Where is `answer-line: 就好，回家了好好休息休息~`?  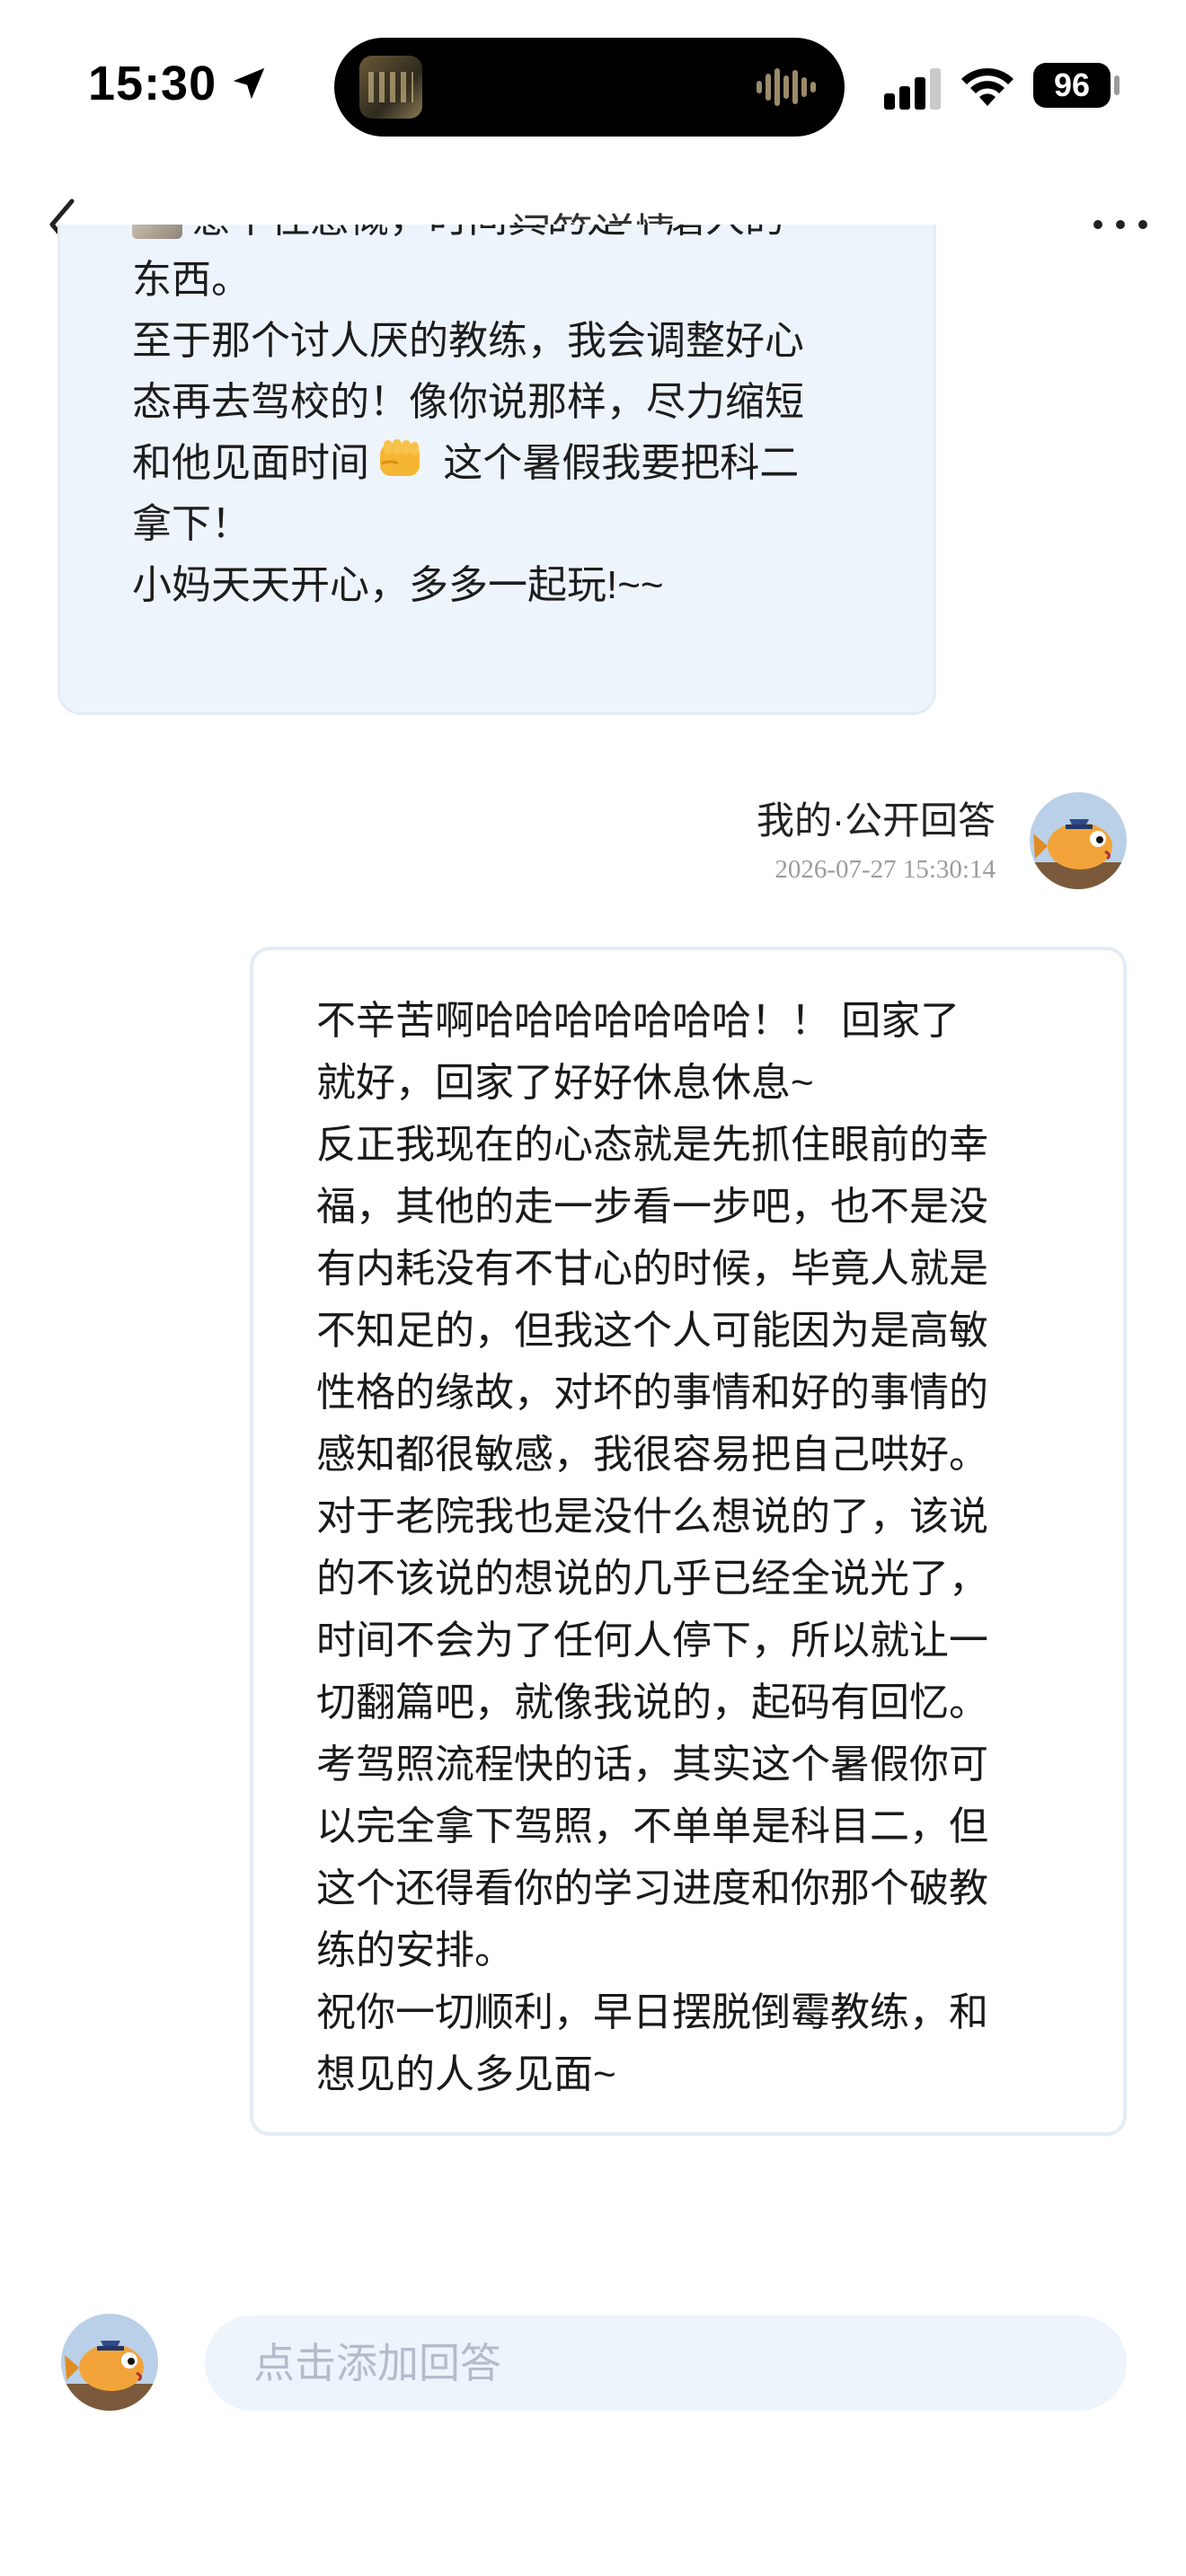 answer-line: 就好，回家了好好休息休息~ is located at coordinates (565, 1083).